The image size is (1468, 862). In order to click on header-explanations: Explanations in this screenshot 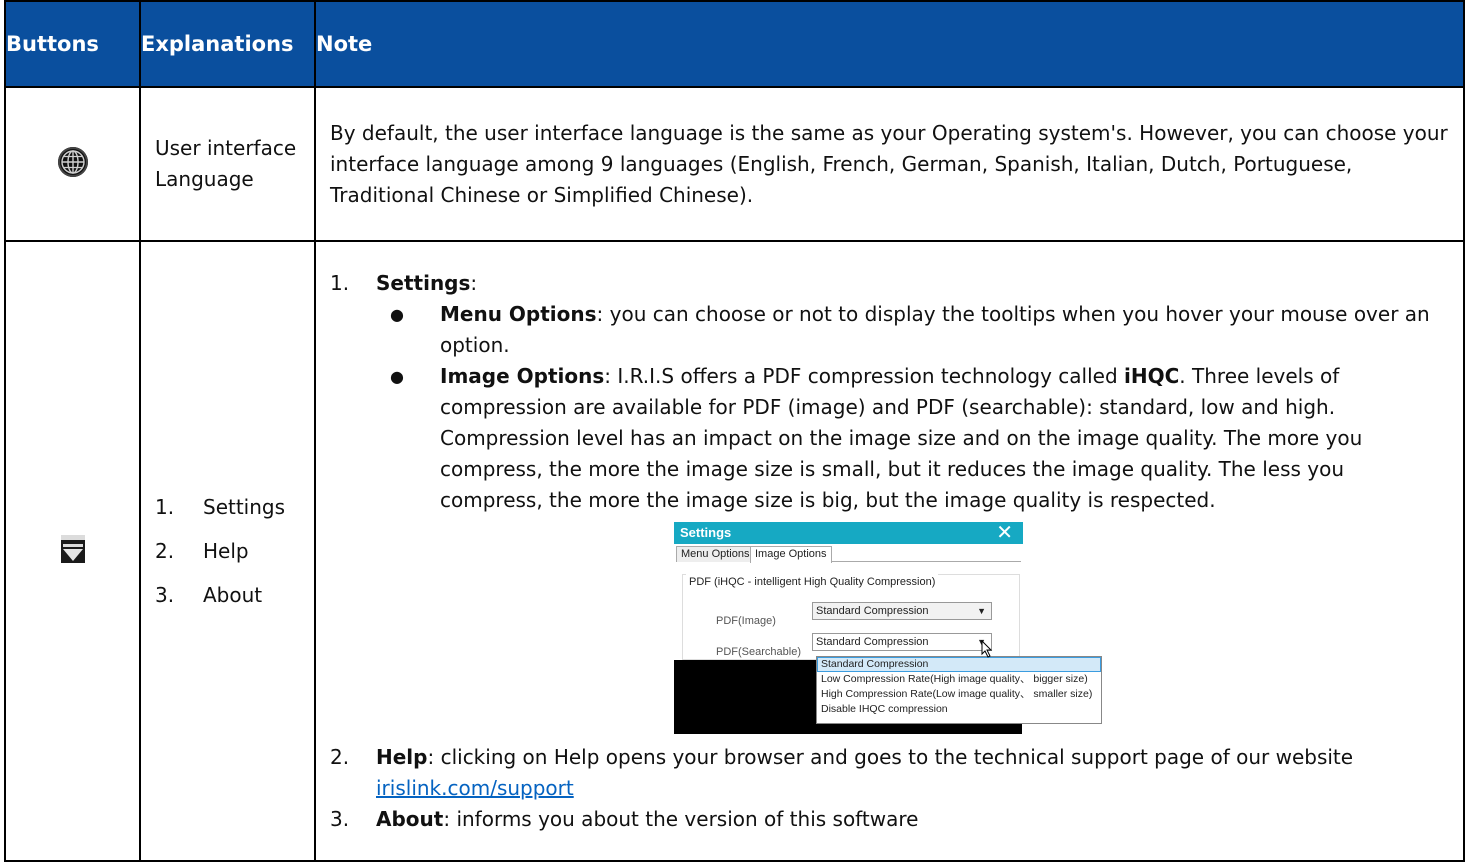, I will do `click(227, 44)`.